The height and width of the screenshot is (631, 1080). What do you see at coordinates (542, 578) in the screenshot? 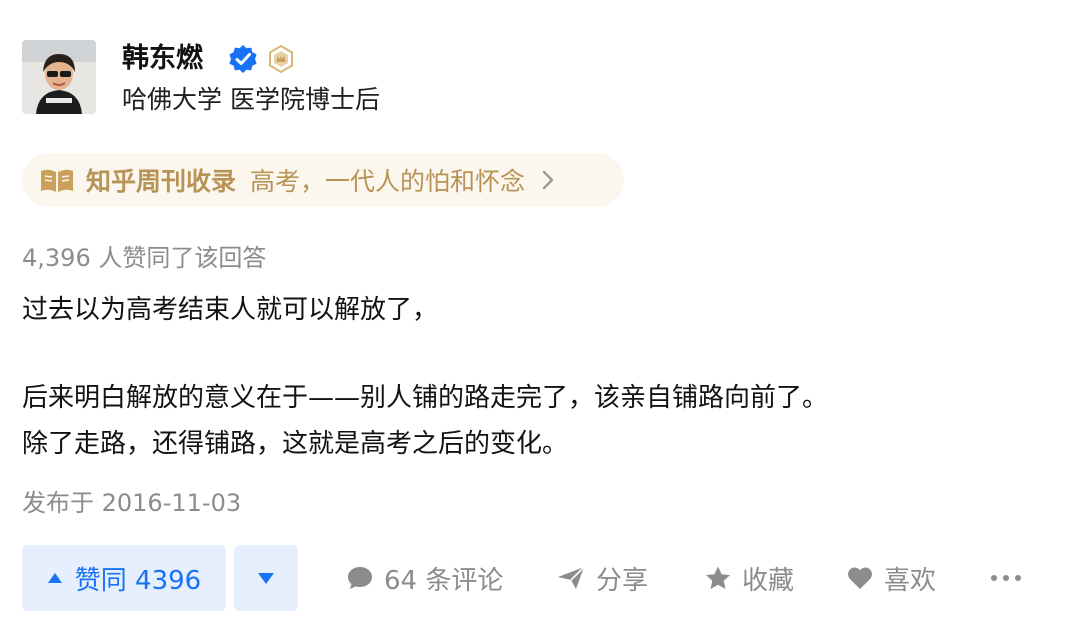
I see `action-bar: 赞同 4396 64 条评论 分享 收藏 喜欢` at bounding box center [542, 578].